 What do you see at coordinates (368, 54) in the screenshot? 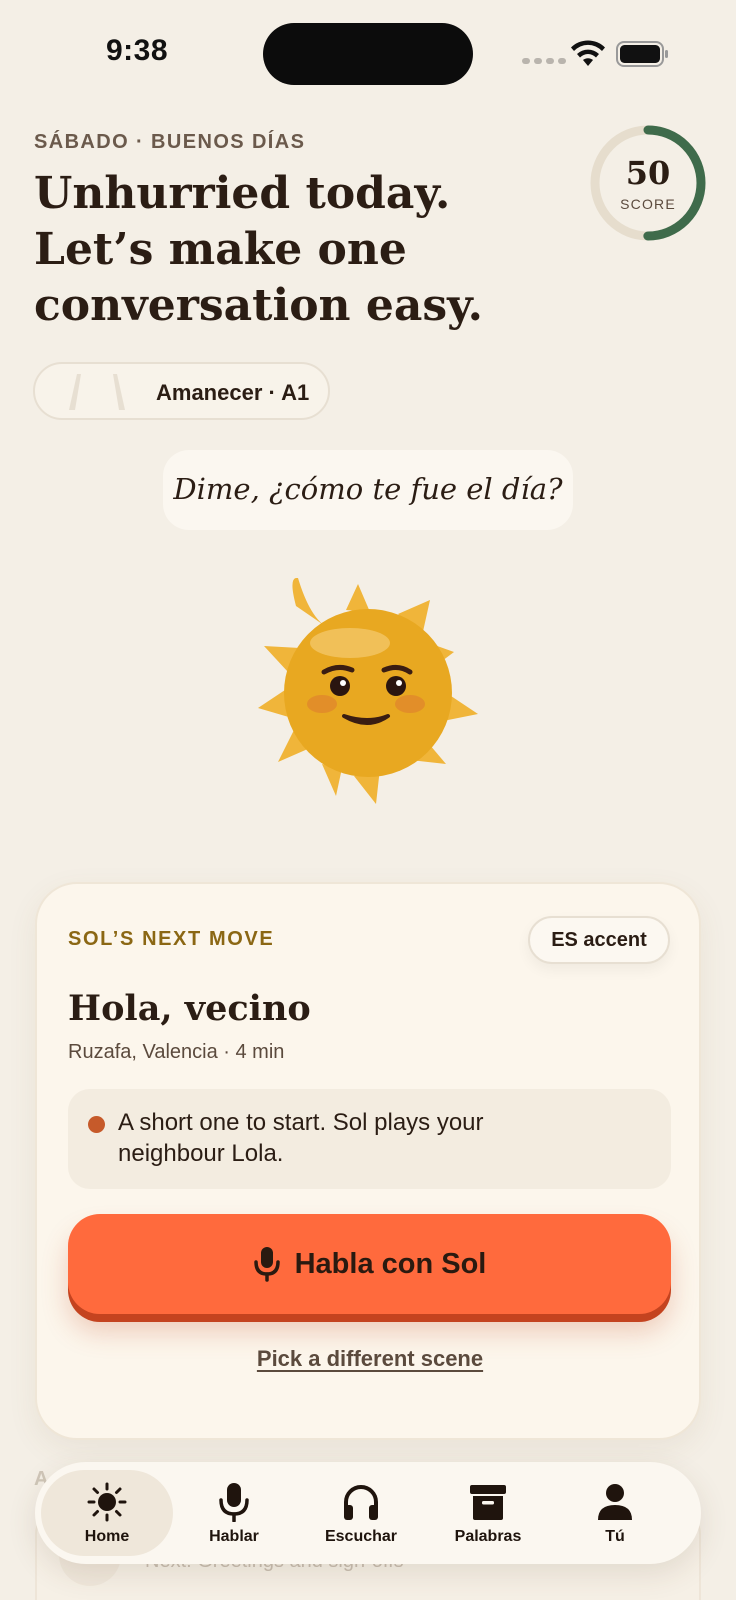
I see `dynamic-island` at bounding box center [368, 54].